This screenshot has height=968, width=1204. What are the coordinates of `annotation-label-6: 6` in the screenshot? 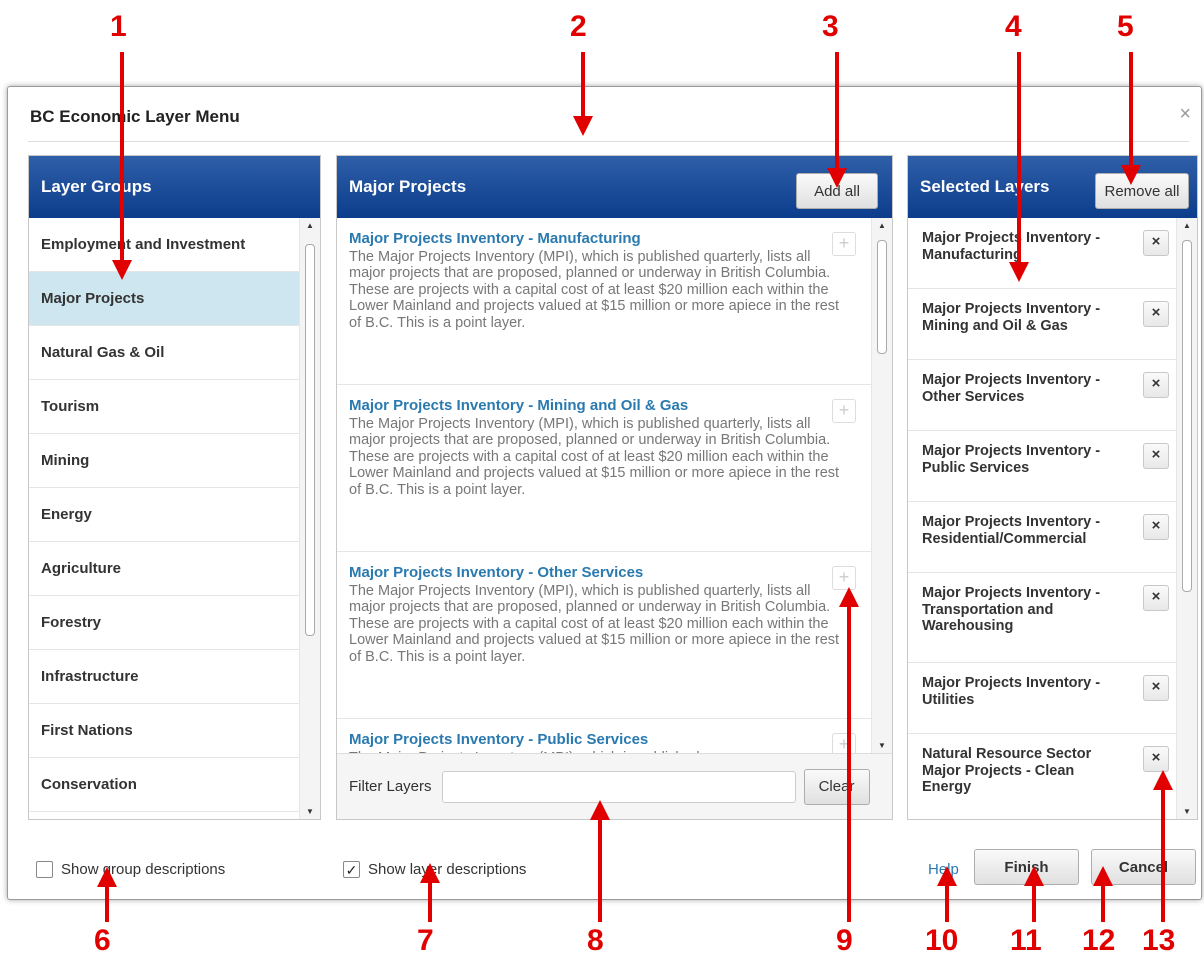 It's located at (102, 940).